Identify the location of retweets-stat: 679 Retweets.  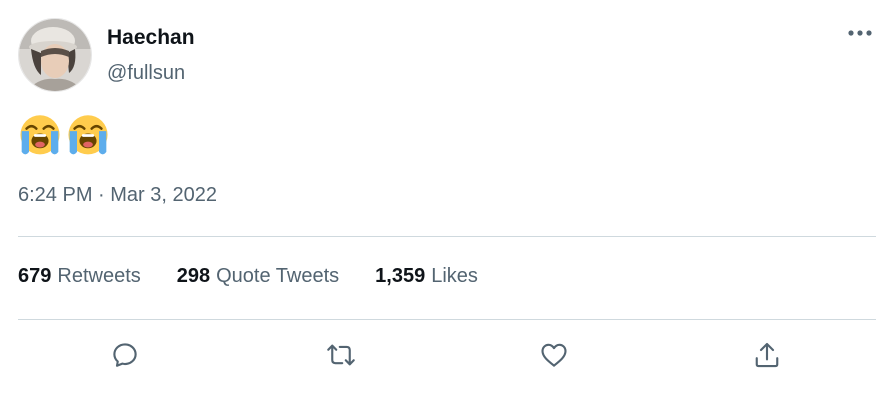
(79, 276).